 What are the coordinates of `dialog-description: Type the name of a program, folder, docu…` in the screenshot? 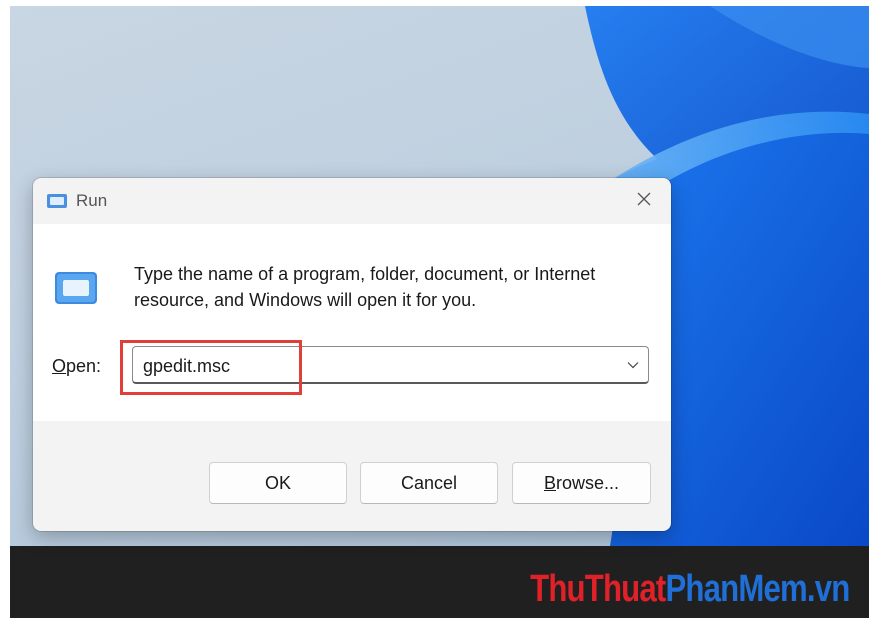 It's located at (365, 287).